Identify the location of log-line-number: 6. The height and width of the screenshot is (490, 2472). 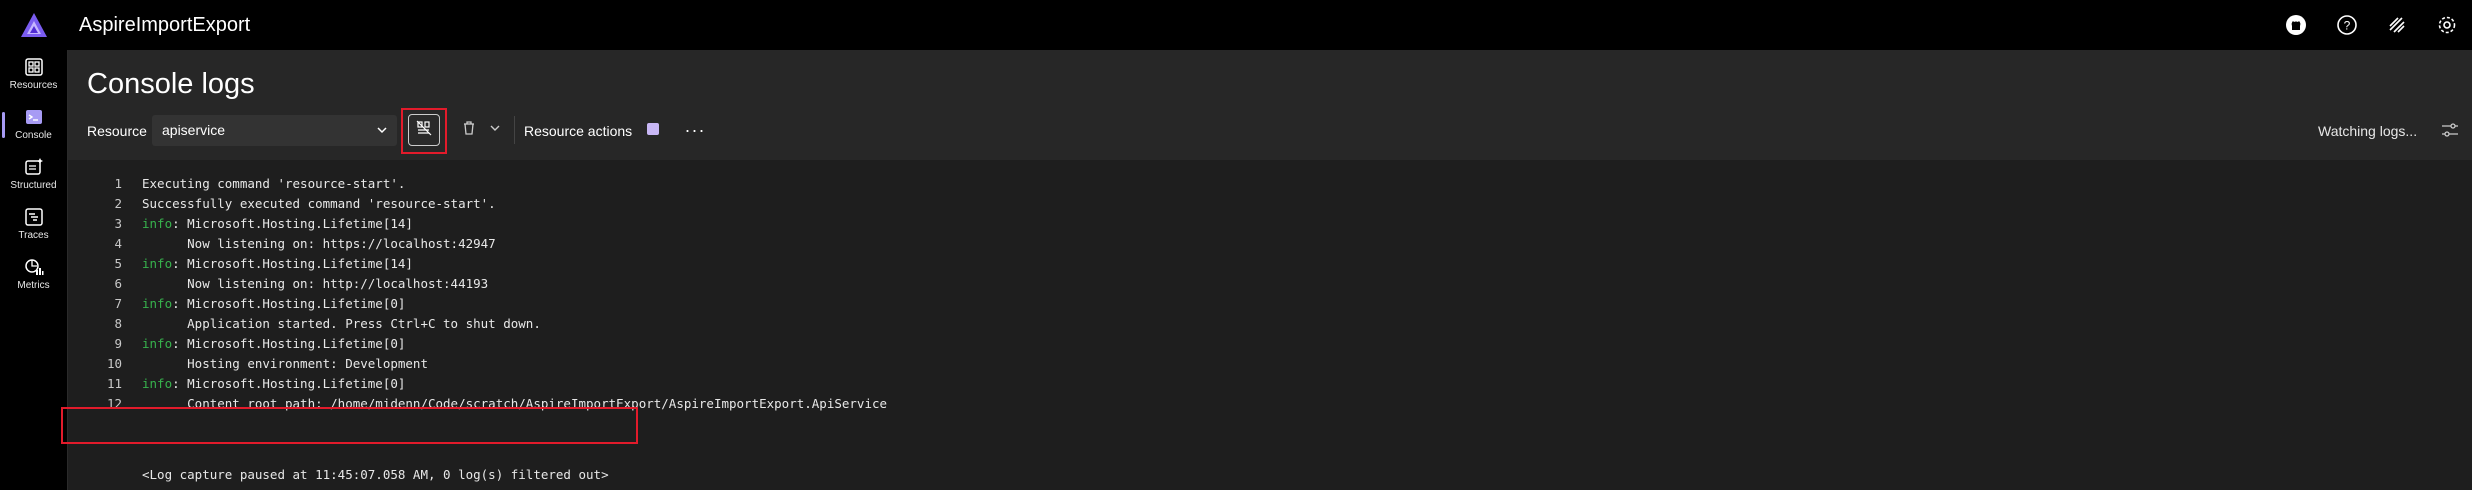
(118, 283).